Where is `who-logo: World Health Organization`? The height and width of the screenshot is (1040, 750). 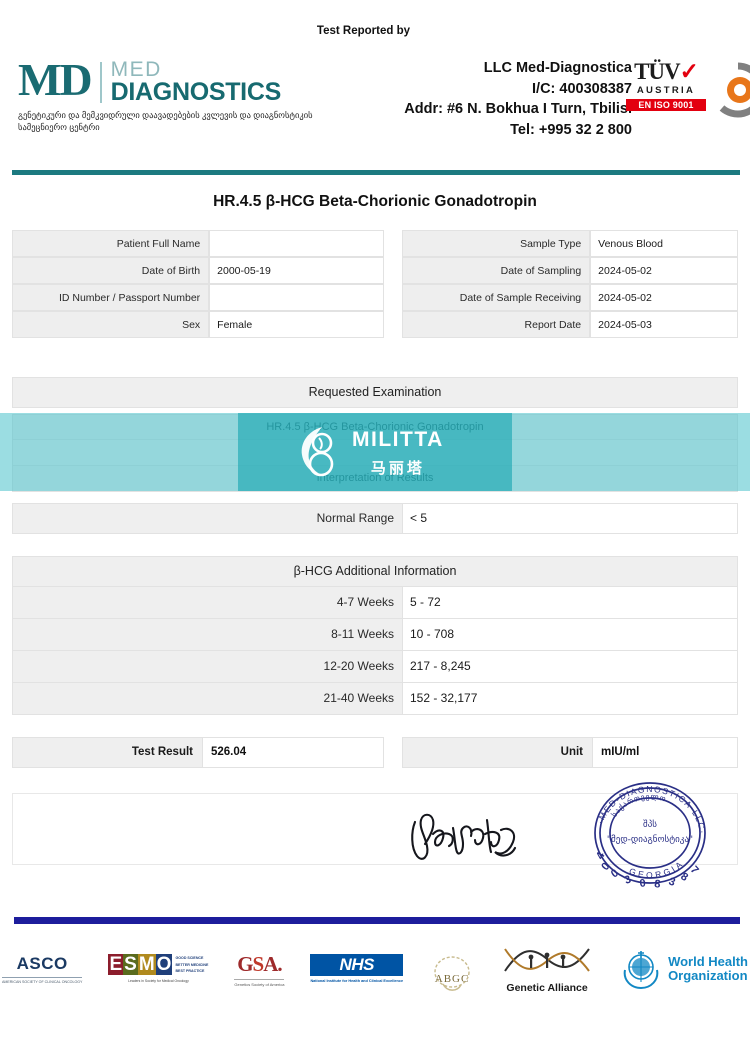 who-logo: World Health Organization is located at coordinates (683, 969).